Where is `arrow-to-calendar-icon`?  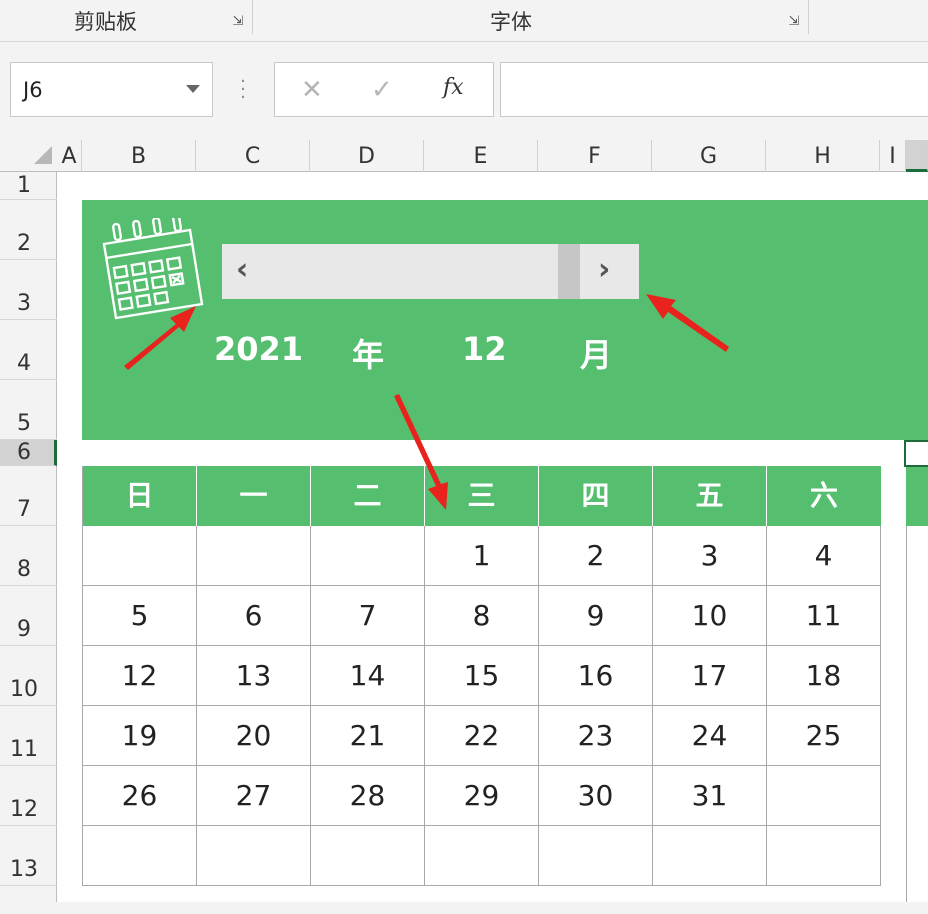
arrow-to-calendar-icon is located at coordinates (160, 338).